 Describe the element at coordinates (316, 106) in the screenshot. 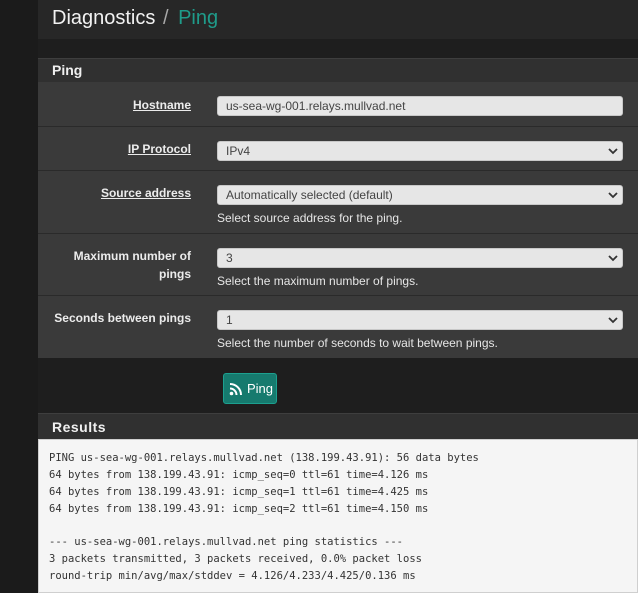

I see `hostname-input-value: us-sea-wg-001.relays.mullvad.net` at that location.